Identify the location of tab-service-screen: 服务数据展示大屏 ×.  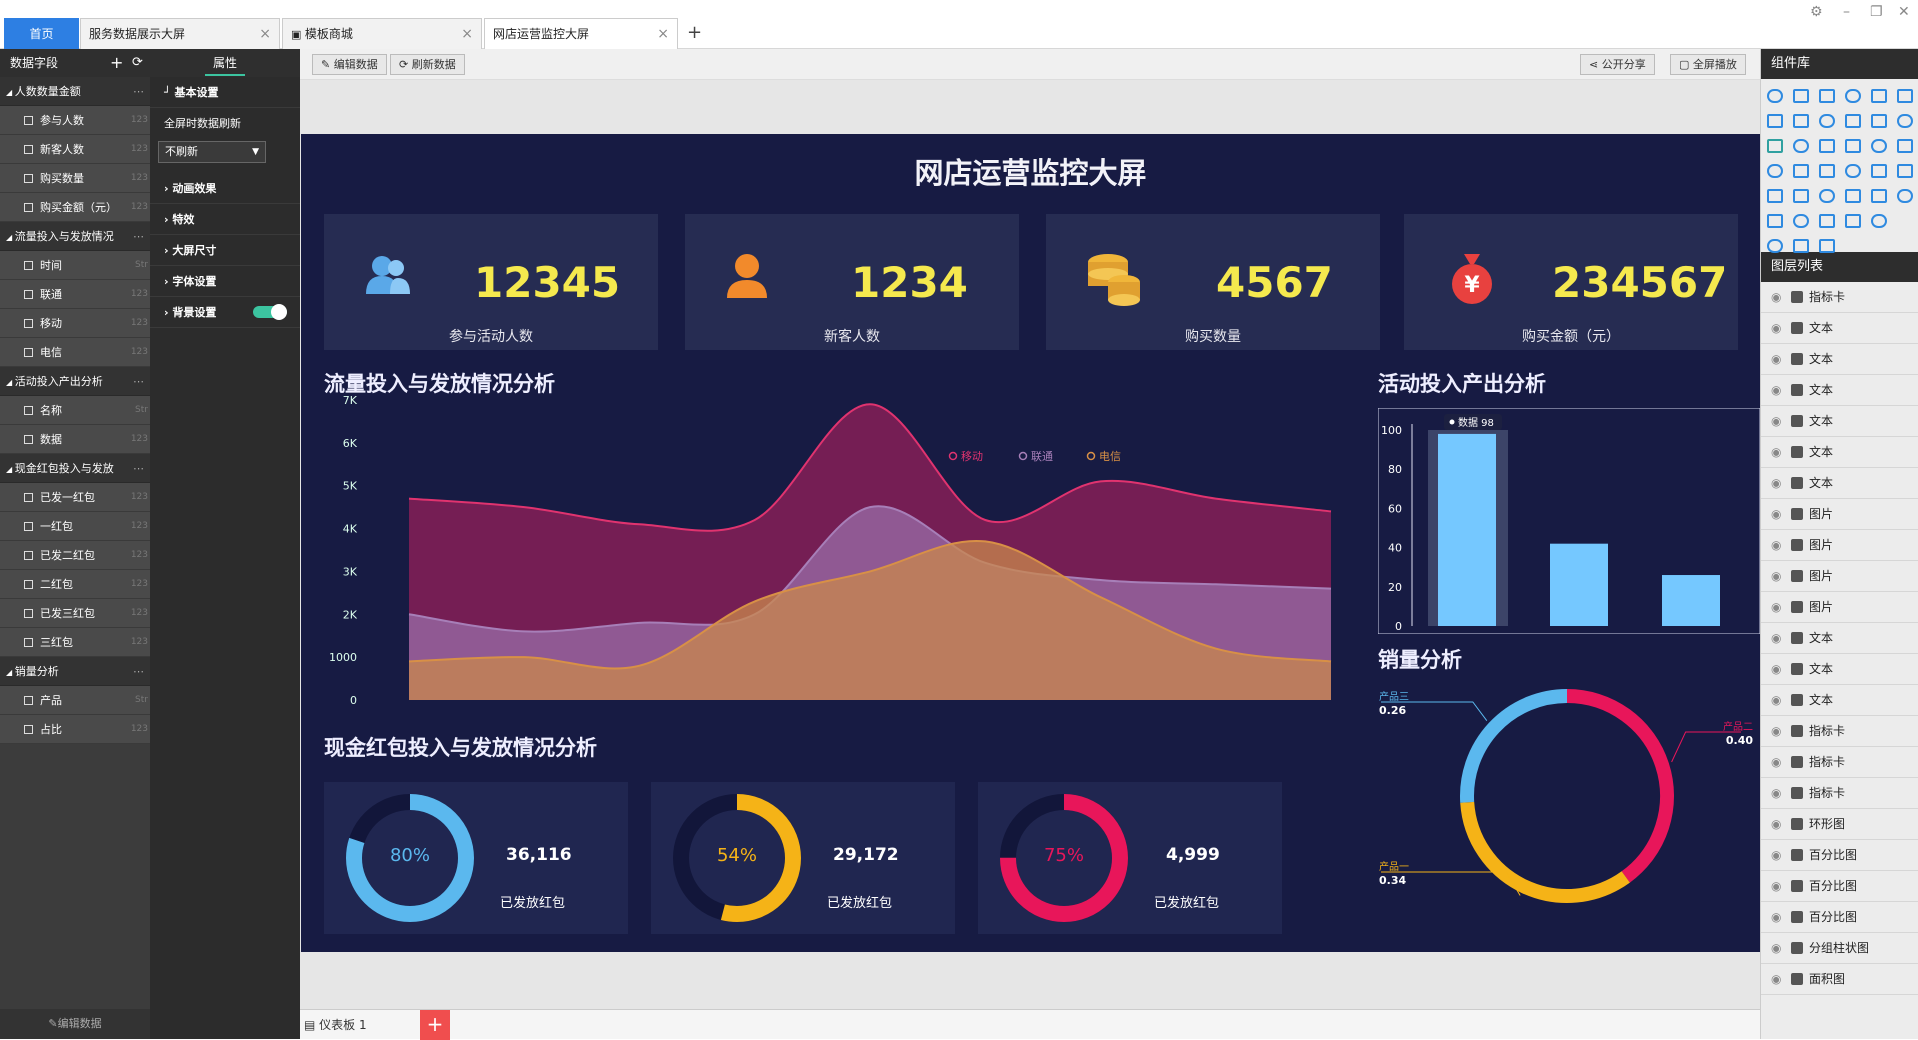
(180, 33).